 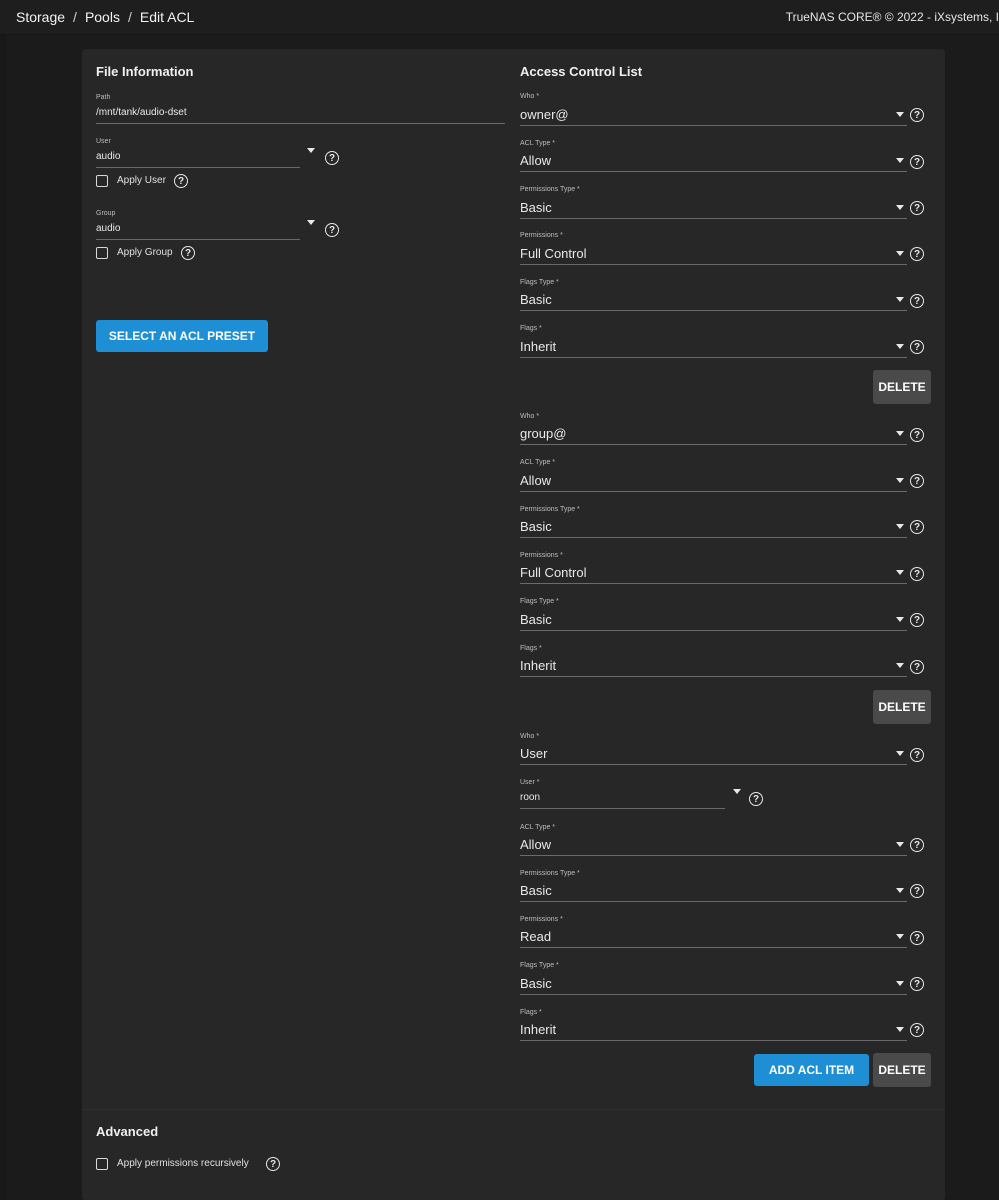 What do you see at coordinates (103, 97) in the screenshot?
I see `path-label: Path` at bounding box center [103, 97].